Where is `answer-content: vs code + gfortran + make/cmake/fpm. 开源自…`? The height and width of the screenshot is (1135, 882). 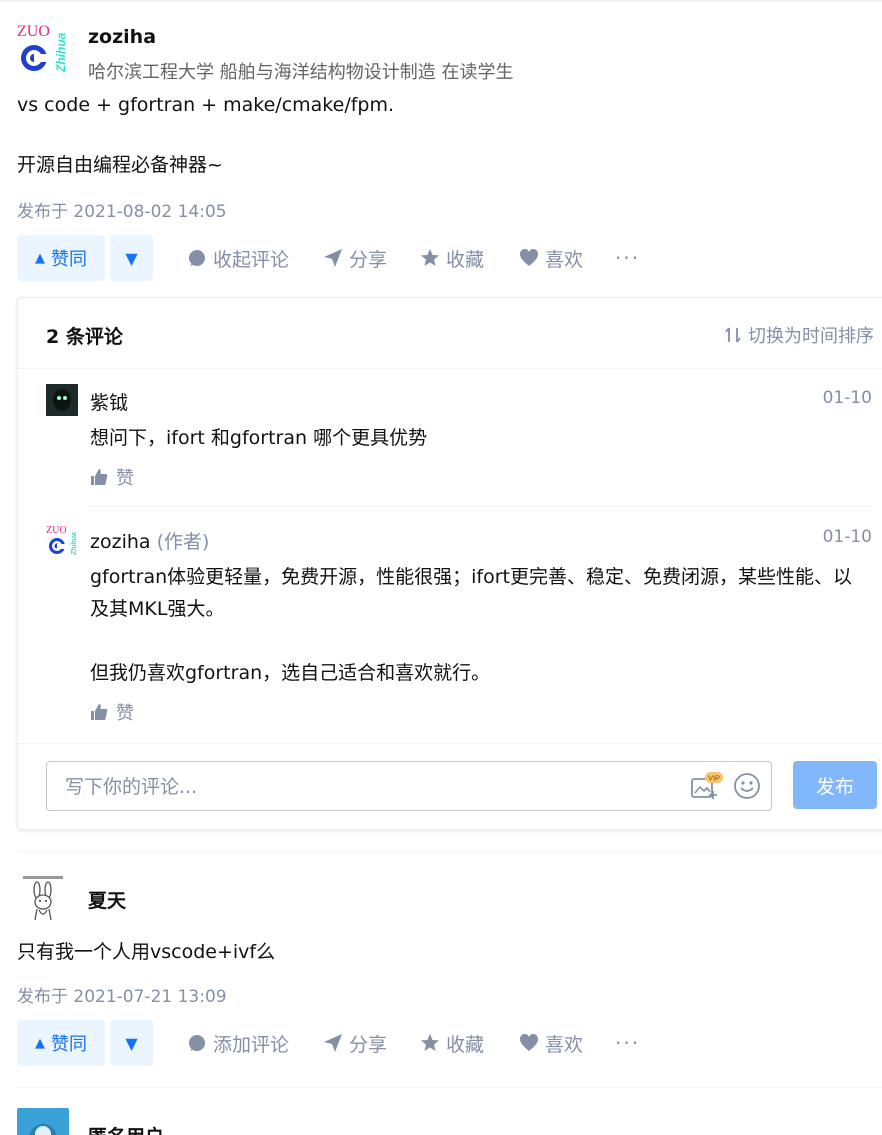 answer-content: vs code + gfortran + make/cmake/fpm. 开源自… is located at coordinates (205, 135).